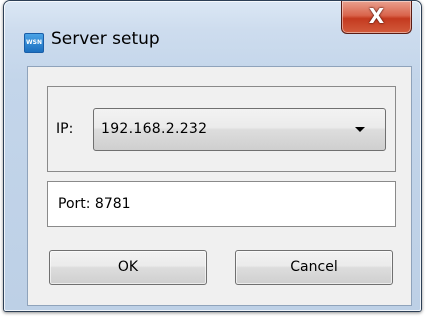 The width and height of the screenshot is (428, 318). Describe the element at coordinates (34, 43) in the screenshot. I see `app-icon: WSN` at that location.